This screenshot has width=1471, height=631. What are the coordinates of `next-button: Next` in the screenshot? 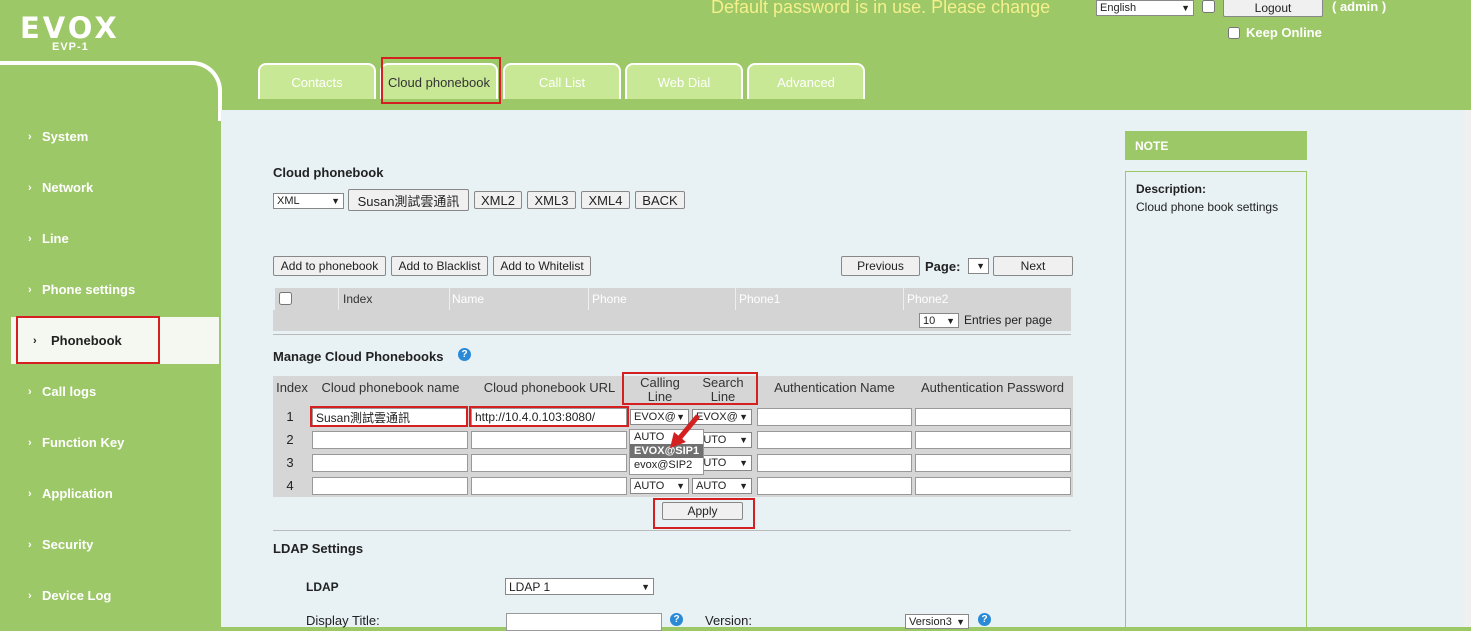 It's located at (1033, 266).